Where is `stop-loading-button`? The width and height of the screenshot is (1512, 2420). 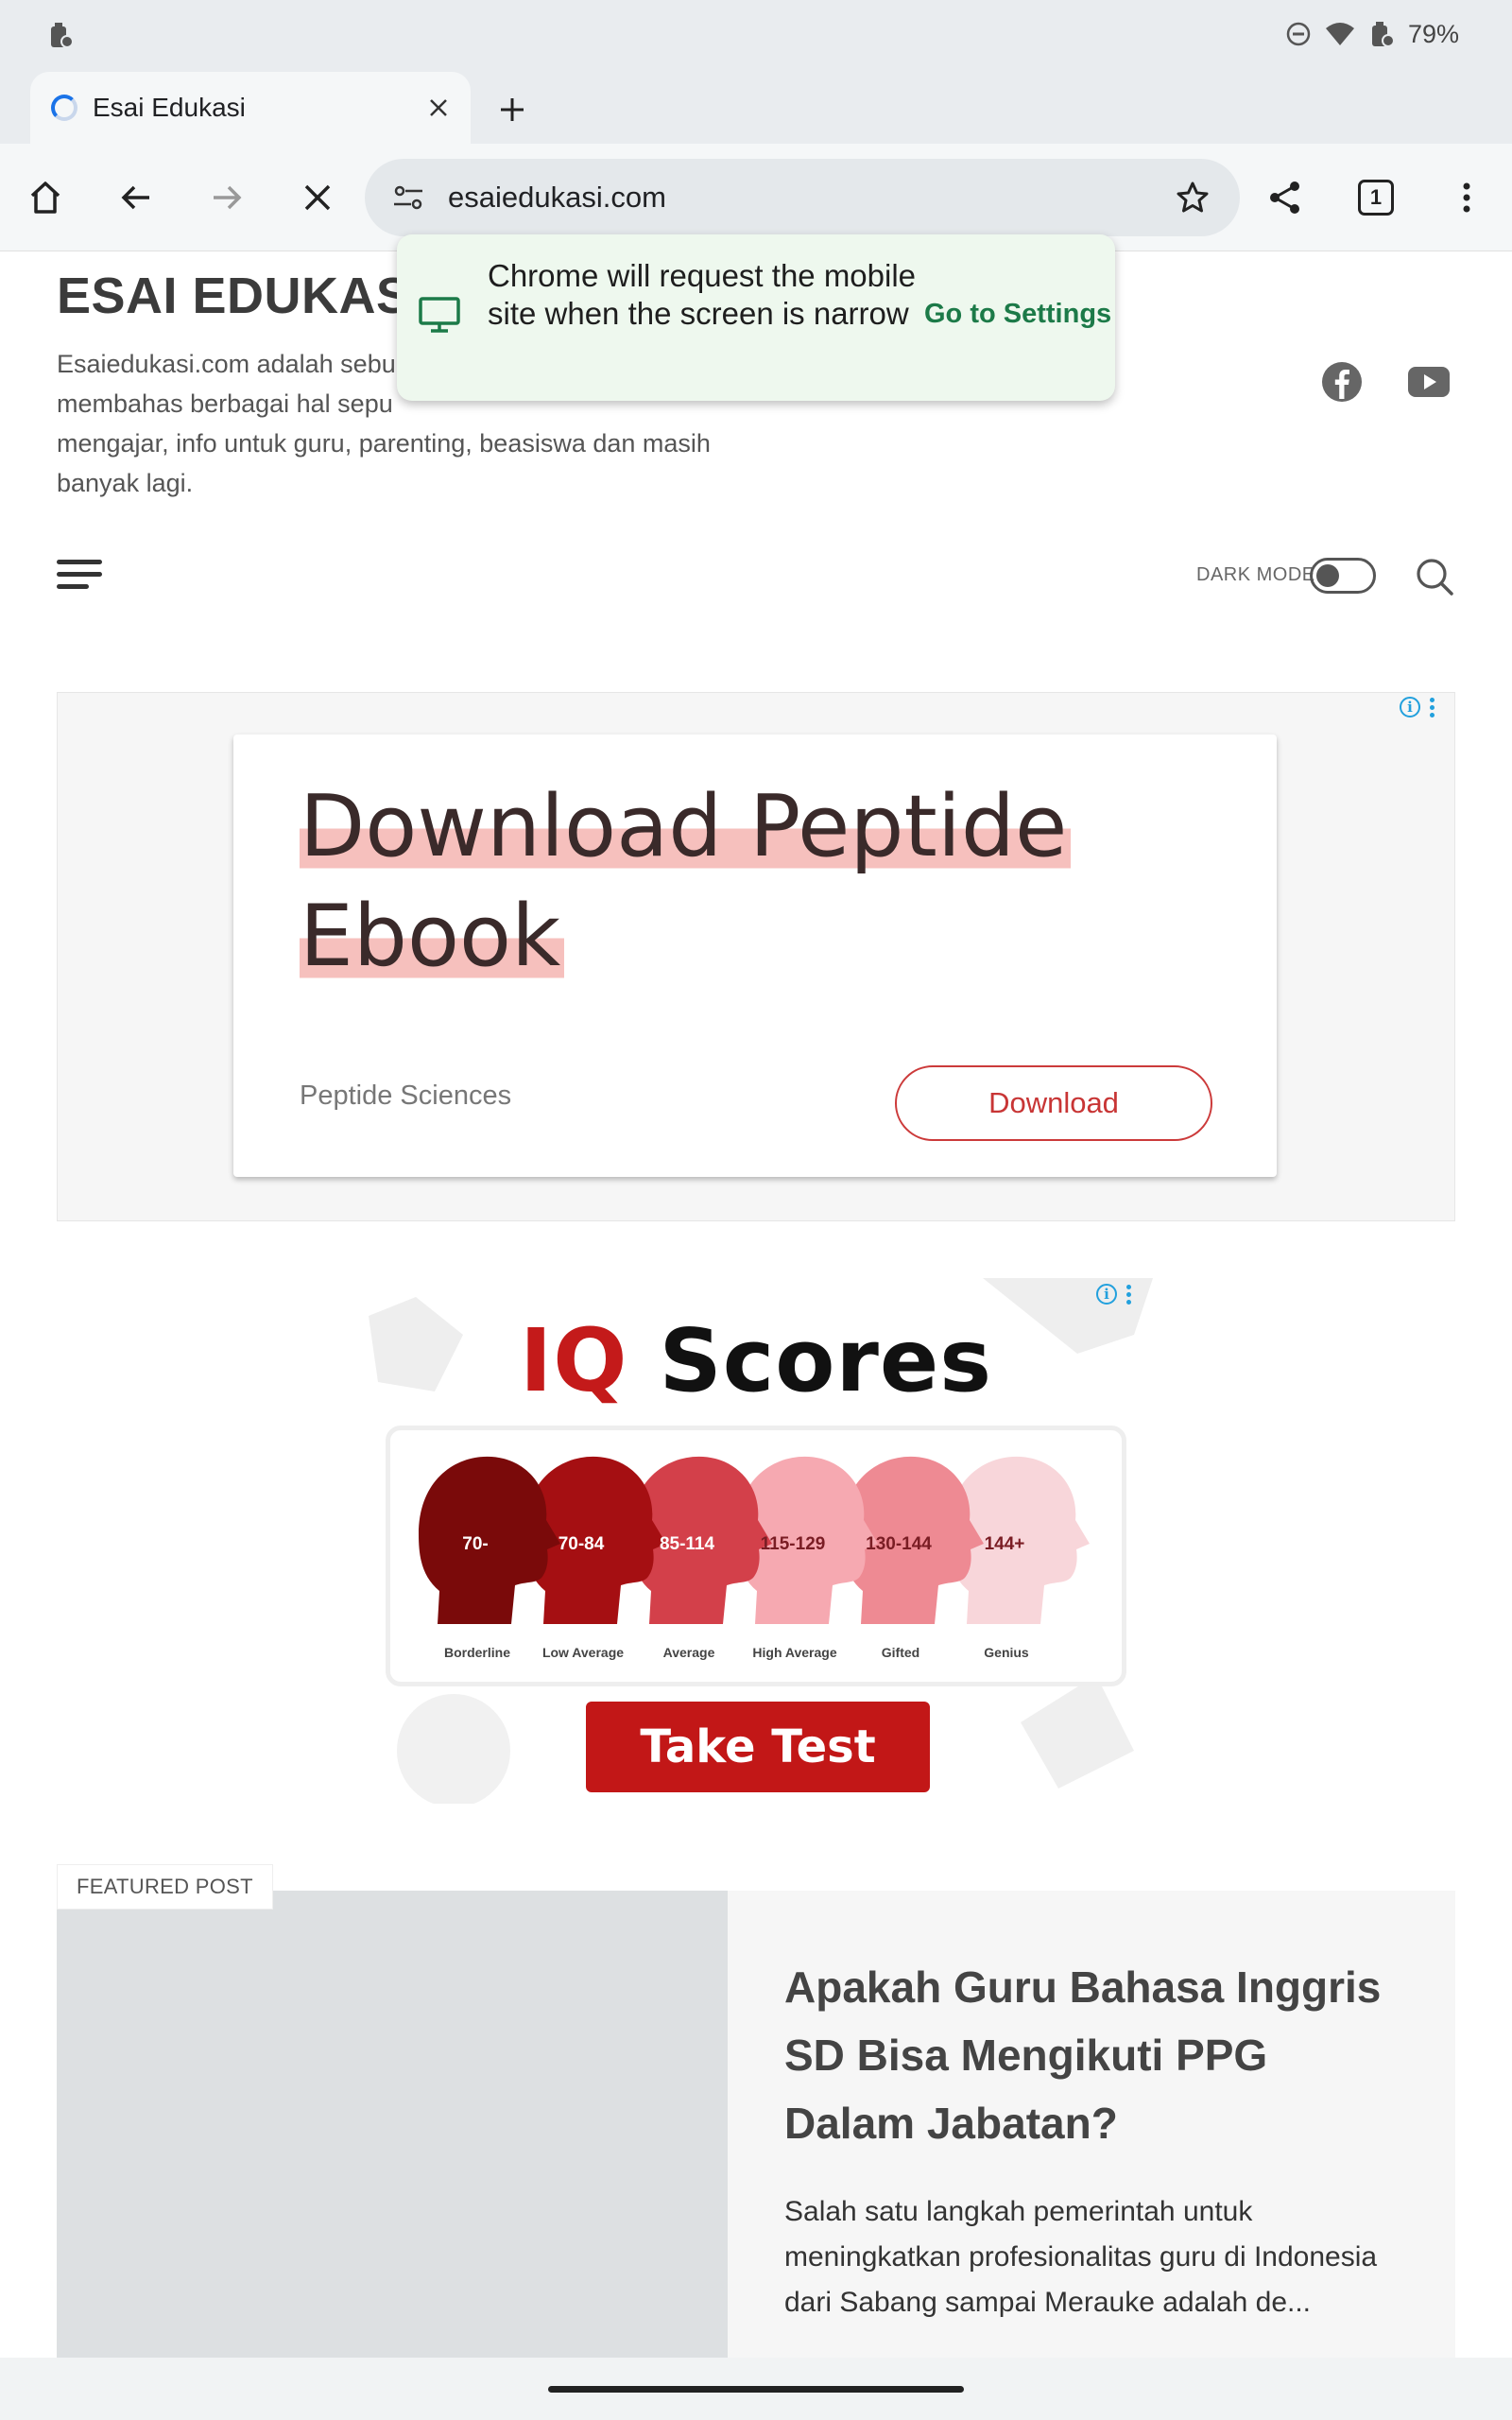 stop-loading-button is located at coordinates (317, 197).